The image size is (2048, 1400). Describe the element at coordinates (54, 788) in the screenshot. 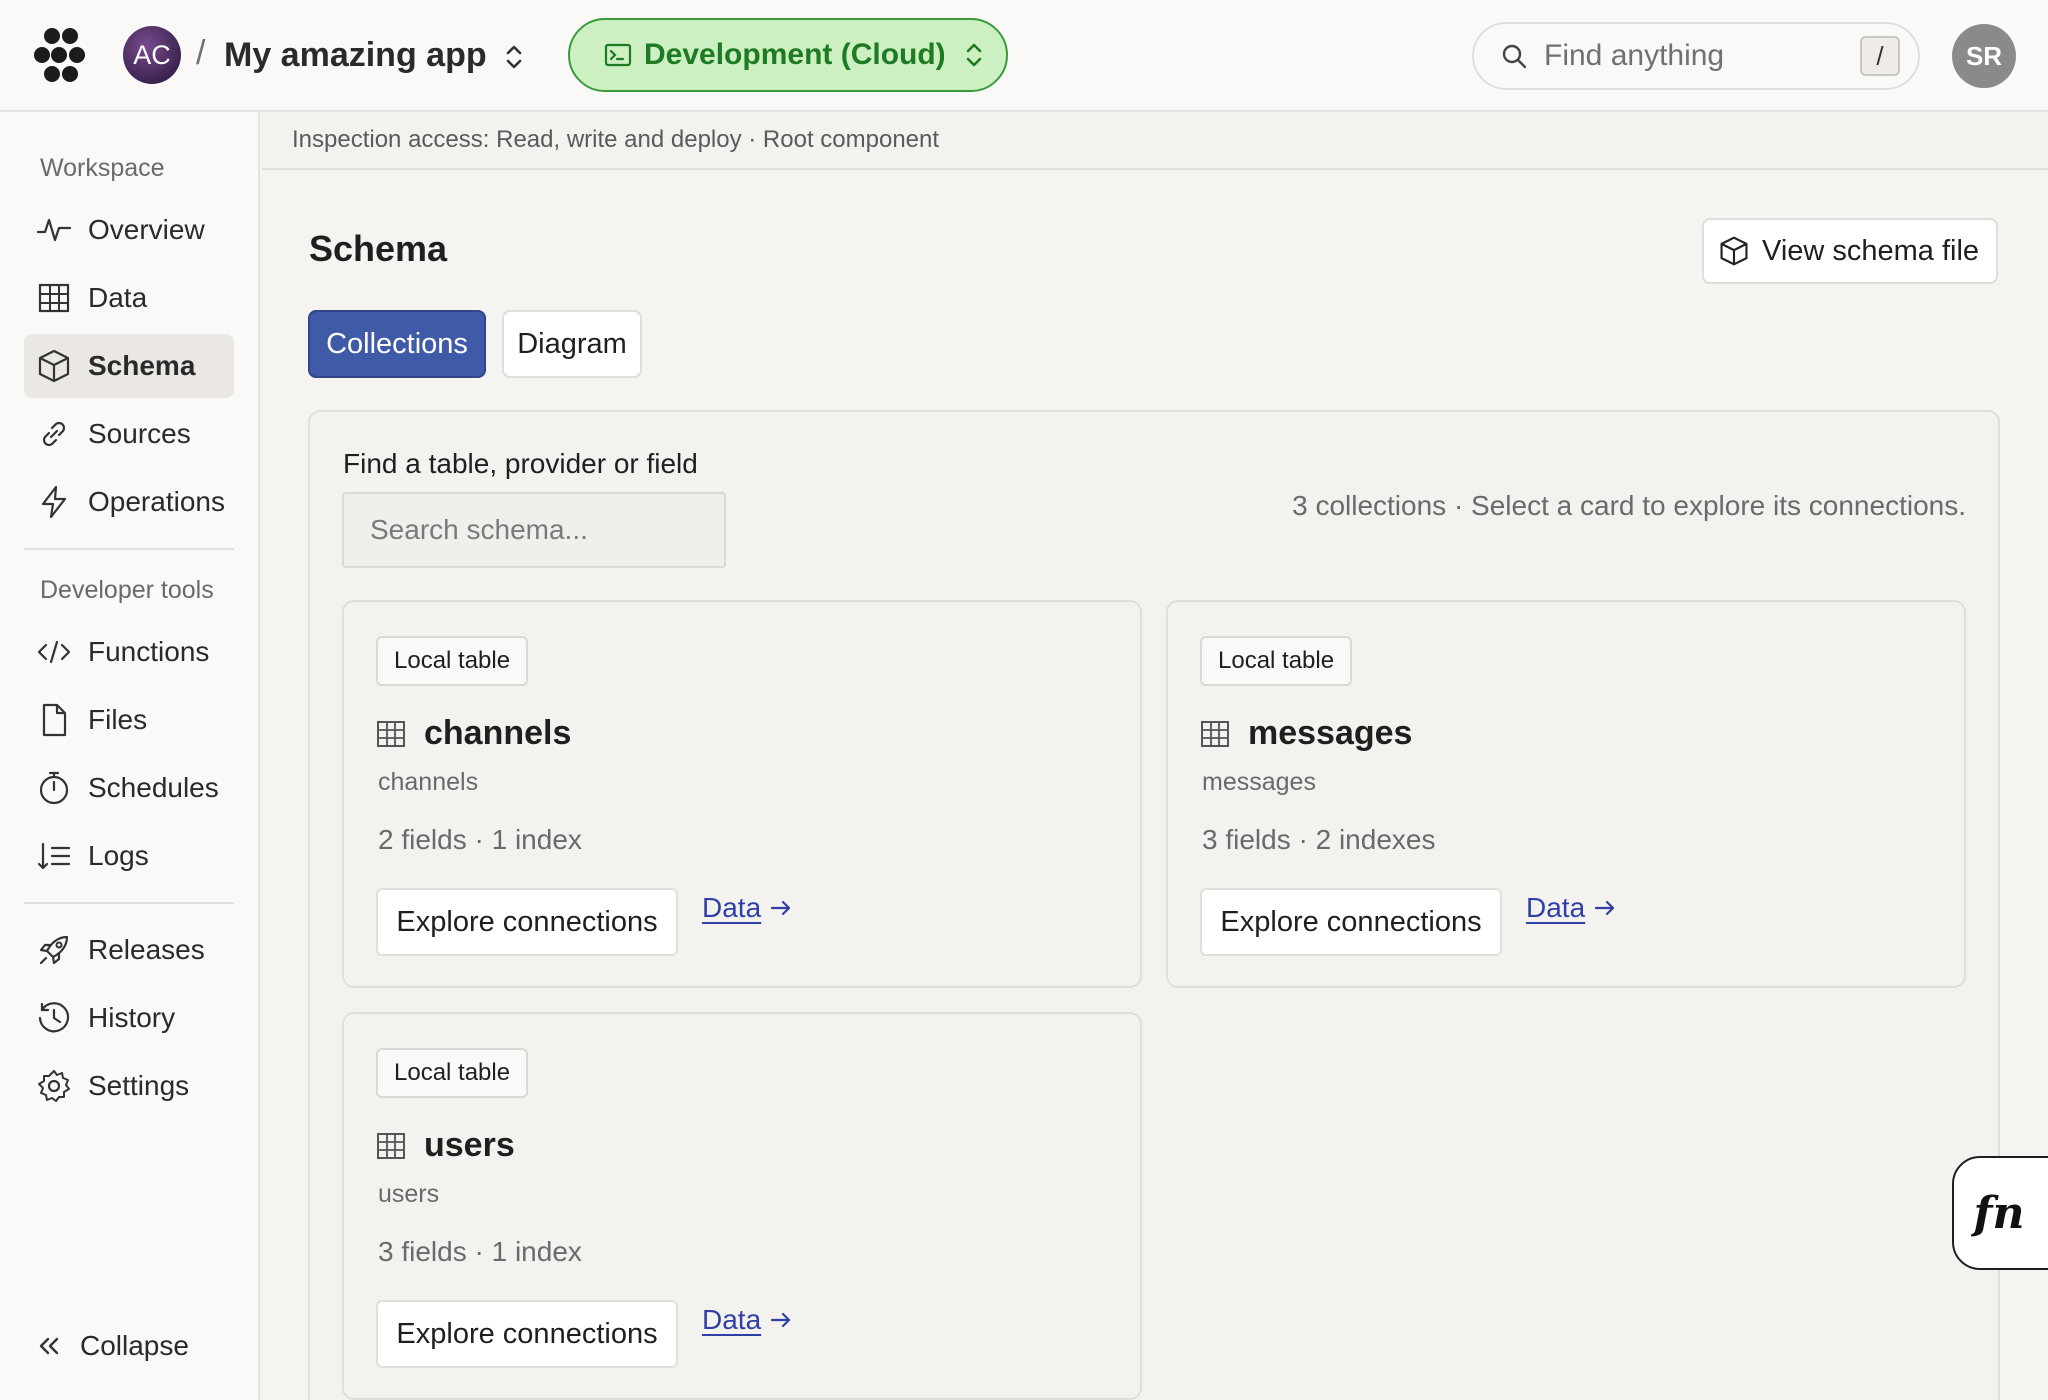

I see `stopwatch-icon` at that location.